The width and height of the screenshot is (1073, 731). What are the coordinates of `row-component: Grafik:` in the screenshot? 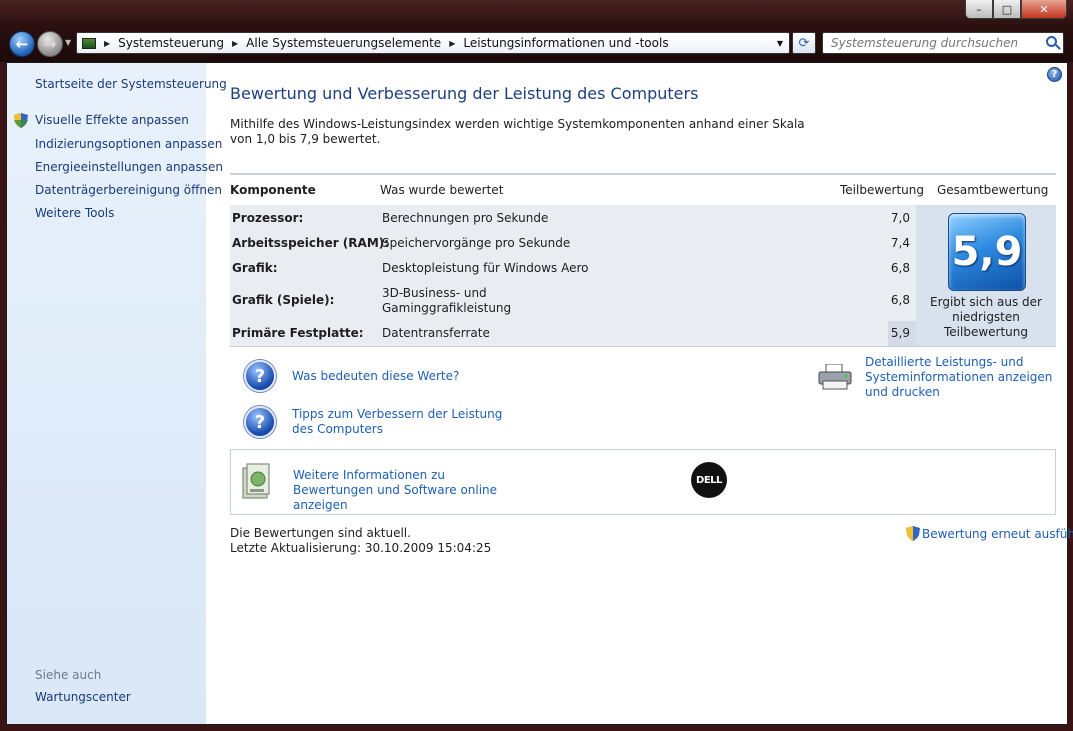 It's located at (255, 268).